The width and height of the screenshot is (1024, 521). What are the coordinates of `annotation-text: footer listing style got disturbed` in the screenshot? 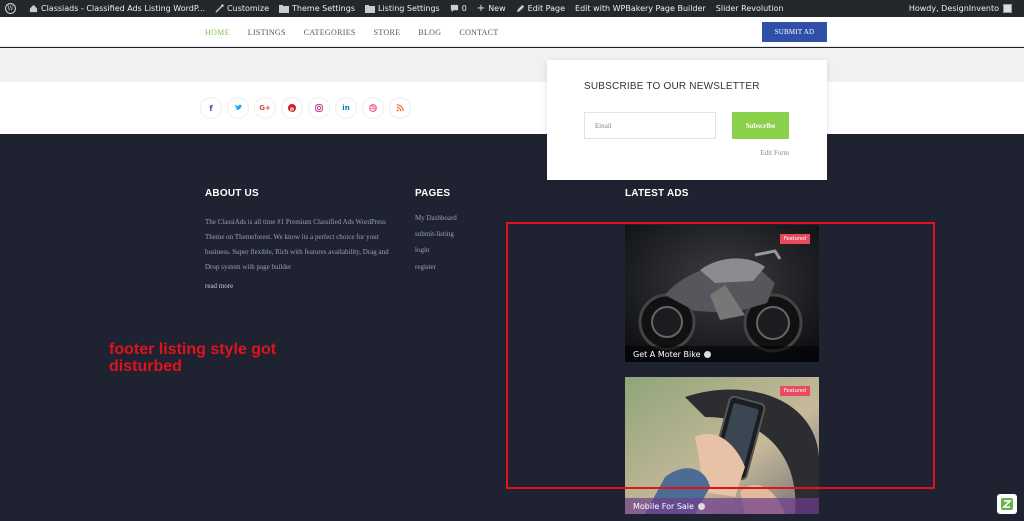 It's located at (193, 358).